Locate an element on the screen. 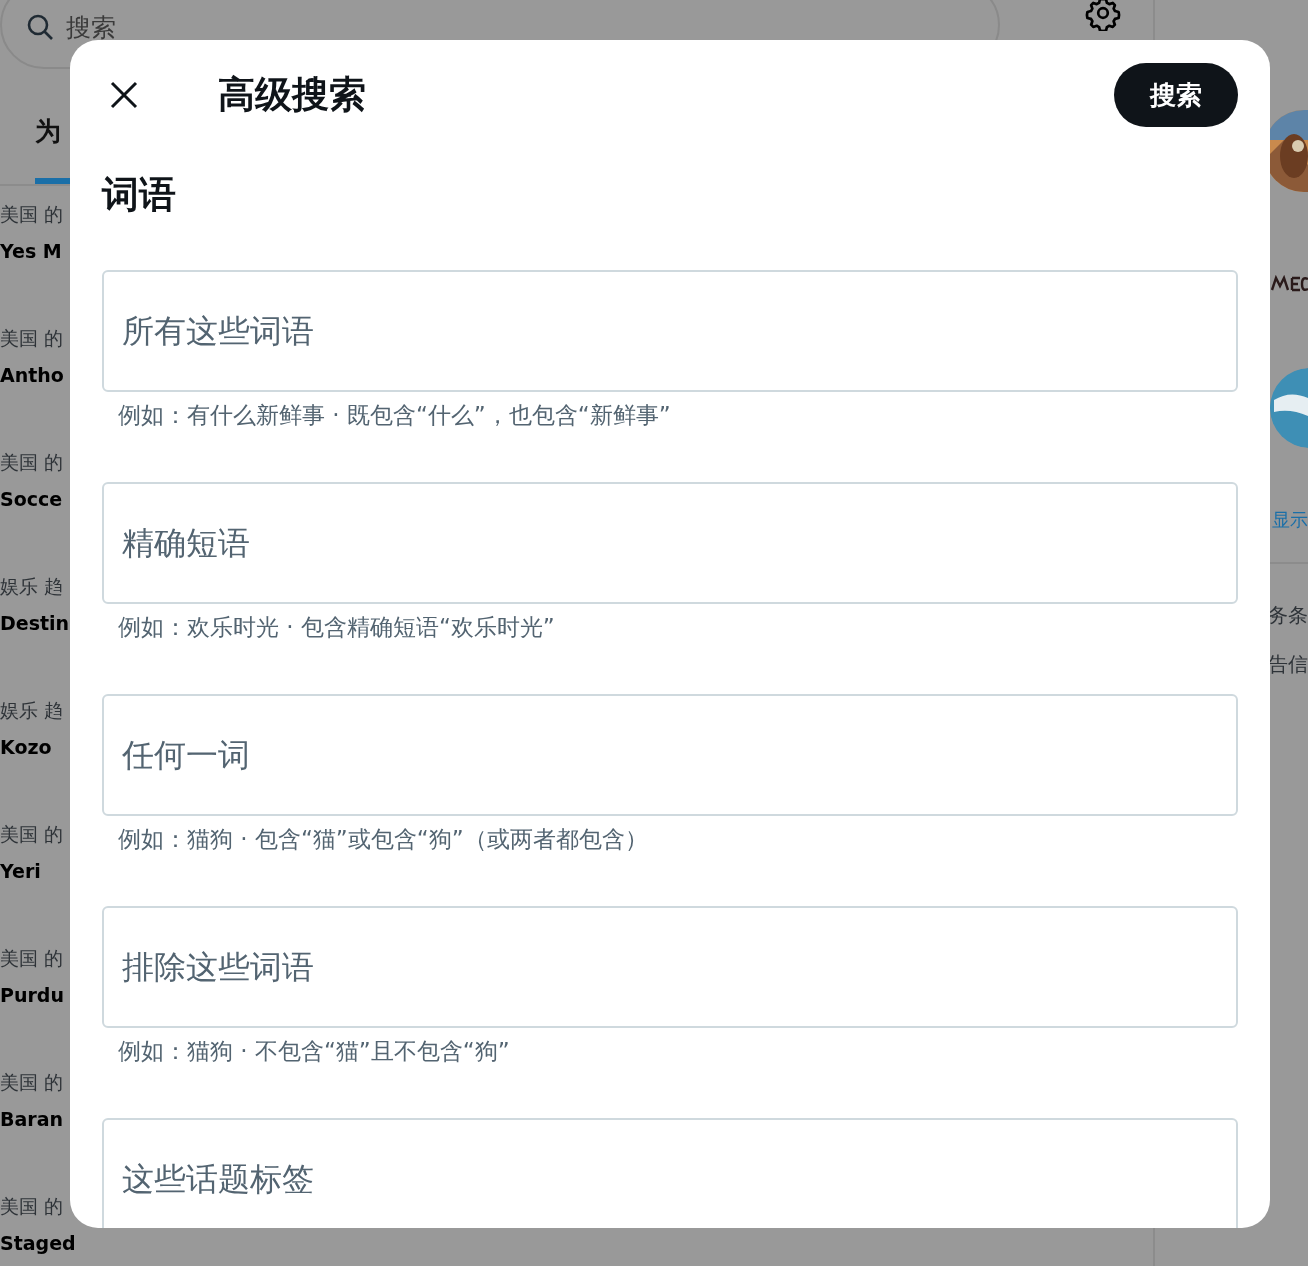 The width and height of the screenshot is (1308, 1266). dialog-title: 高级搜索 is located at coordinates (292, 95).